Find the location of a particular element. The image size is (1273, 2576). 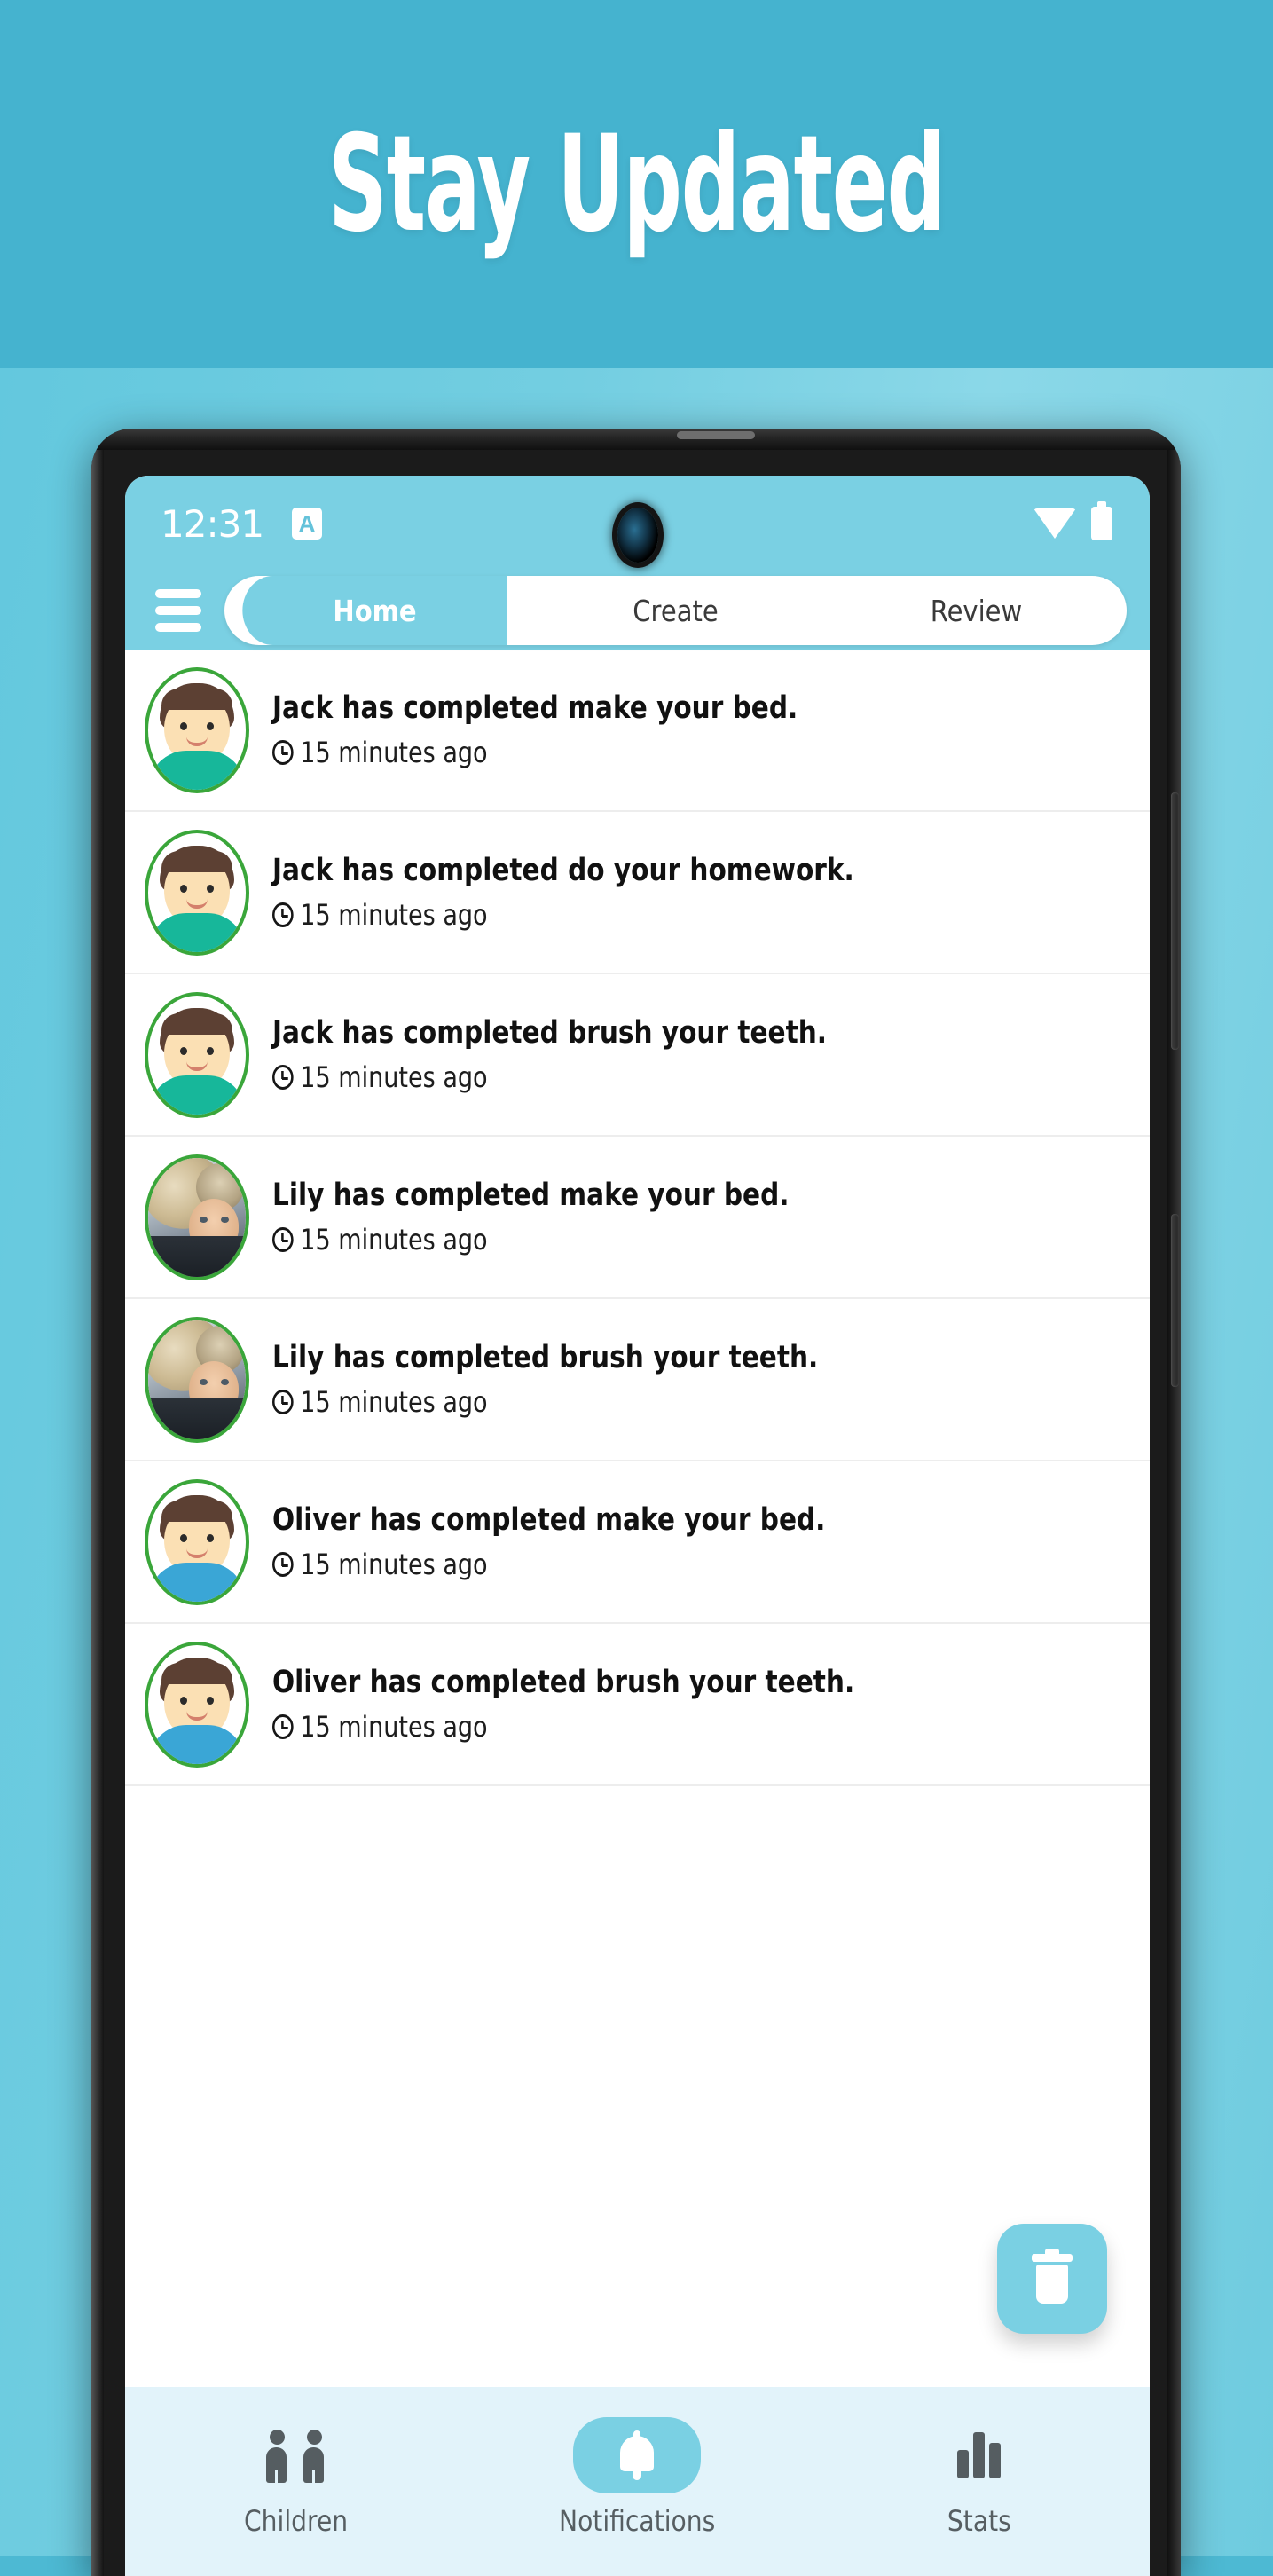

bell-icon is located at coordinates (637, 2455).